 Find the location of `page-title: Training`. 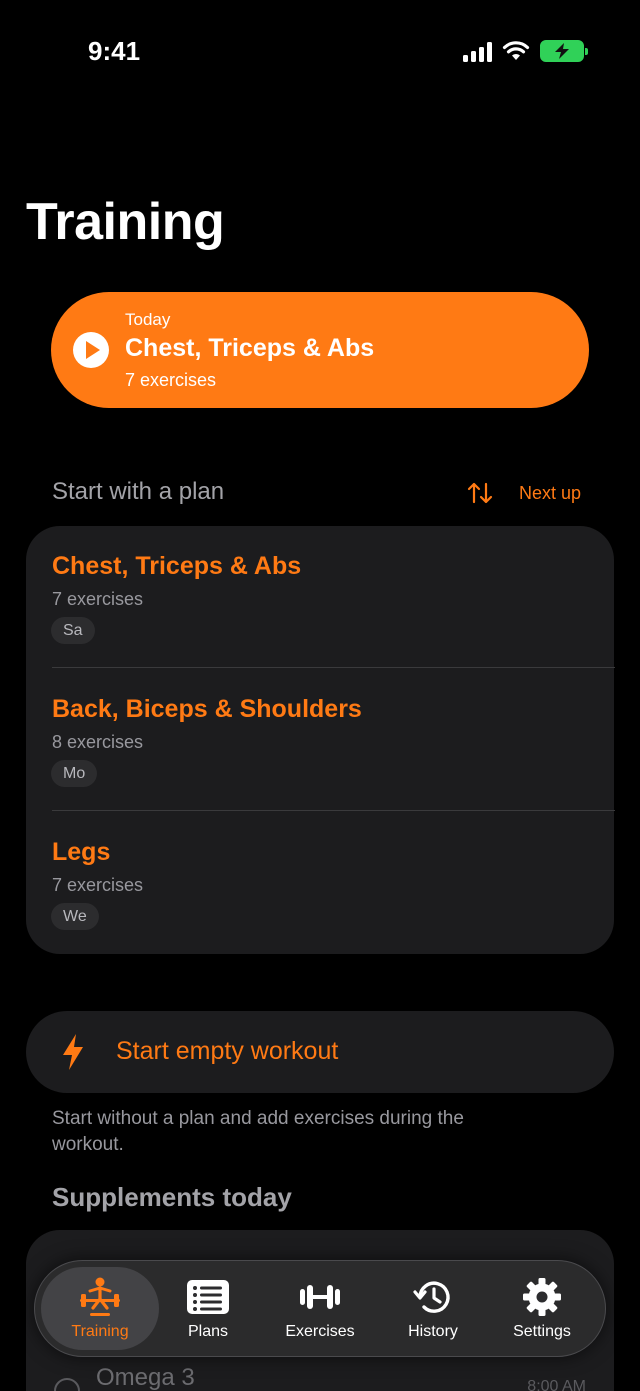

page-title: Training is located at coordinates (125, 222).